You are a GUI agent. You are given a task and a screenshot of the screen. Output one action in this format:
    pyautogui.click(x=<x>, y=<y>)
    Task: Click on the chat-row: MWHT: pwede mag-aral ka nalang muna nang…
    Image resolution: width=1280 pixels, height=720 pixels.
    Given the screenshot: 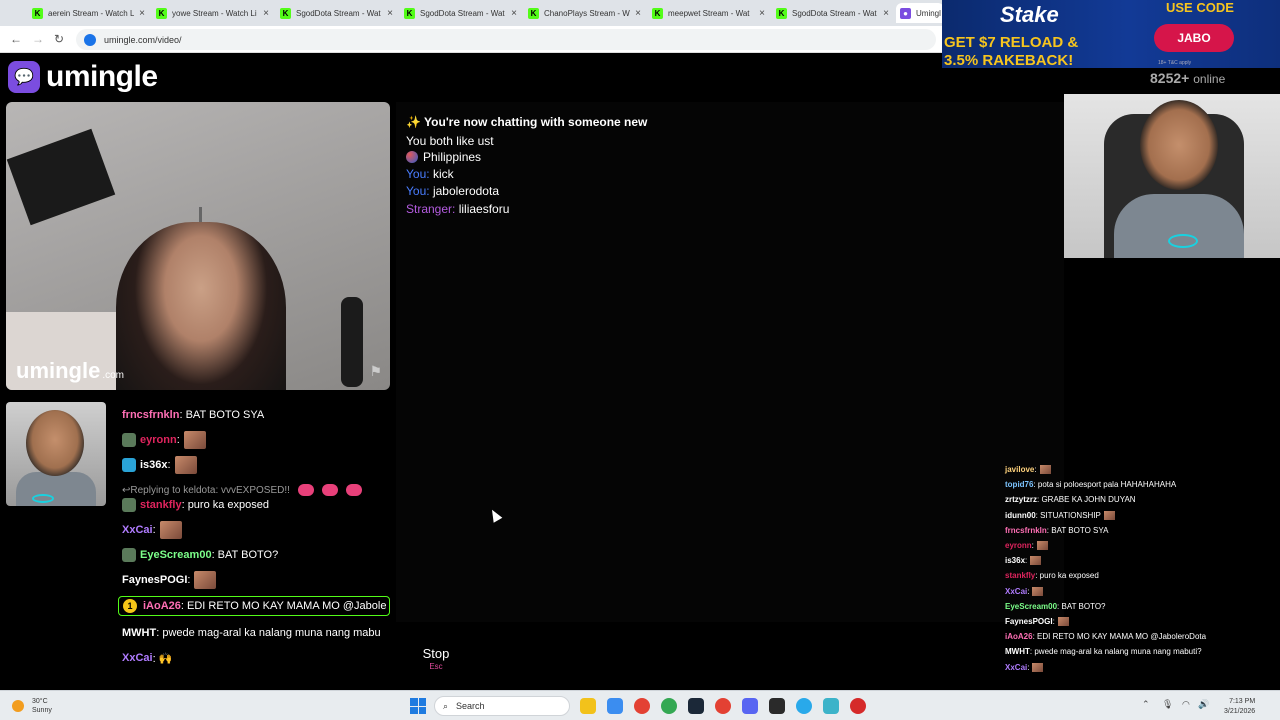 What is the action you would take?
    pyautogui.click(x=1103, y=652)
    